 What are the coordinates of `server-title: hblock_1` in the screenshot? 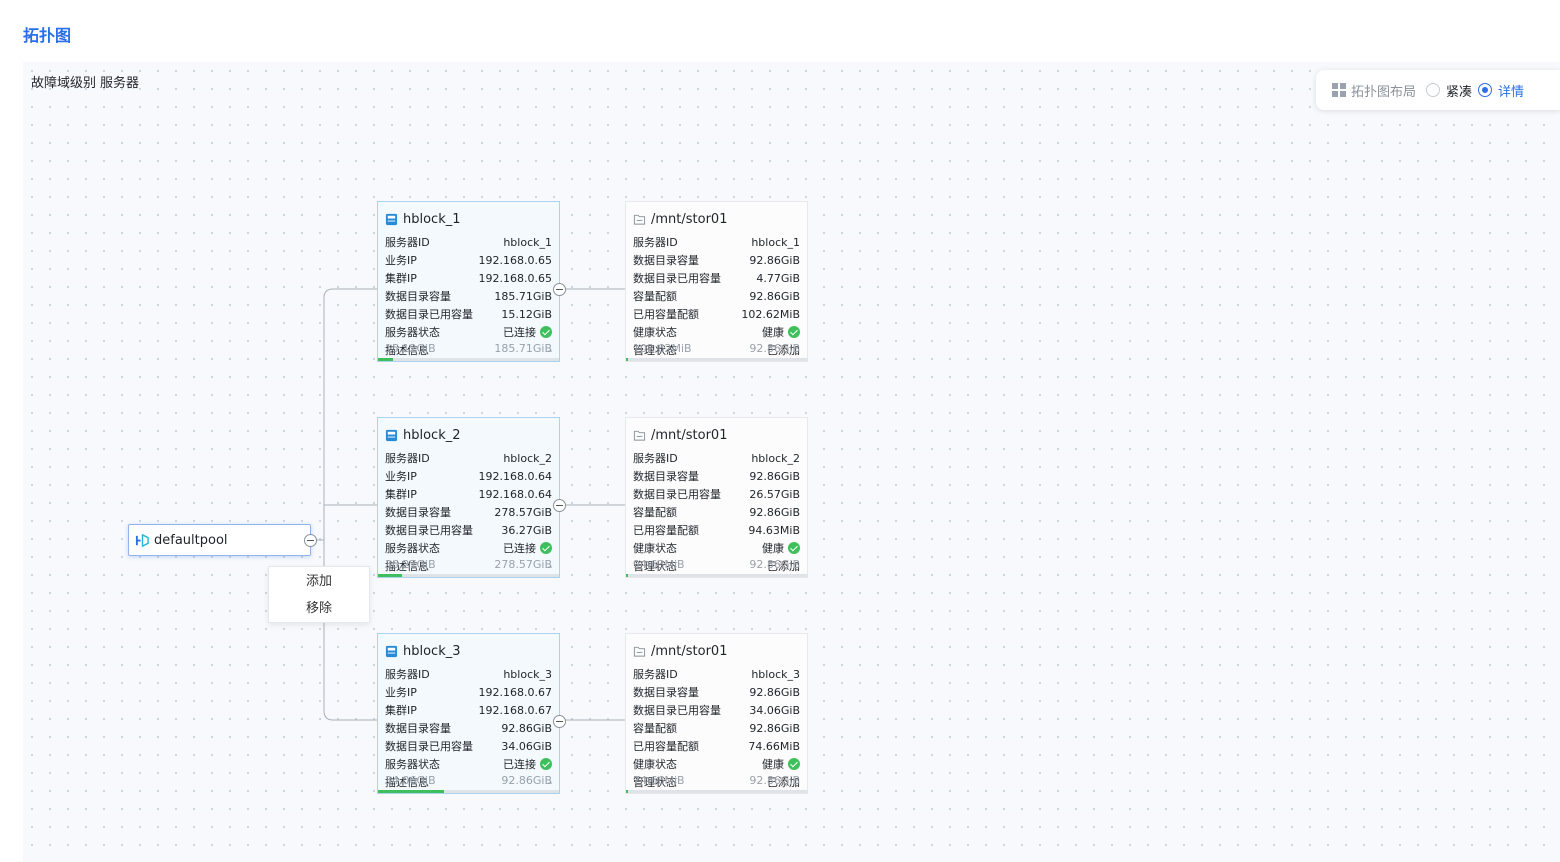 It's located at (423, 219).